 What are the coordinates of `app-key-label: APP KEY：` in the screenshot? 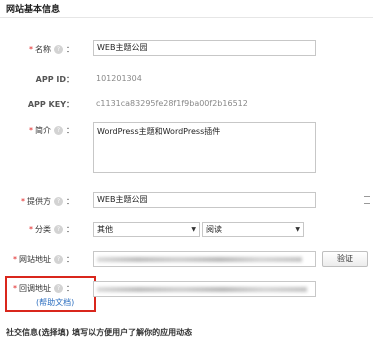 It's located at (50, 104).